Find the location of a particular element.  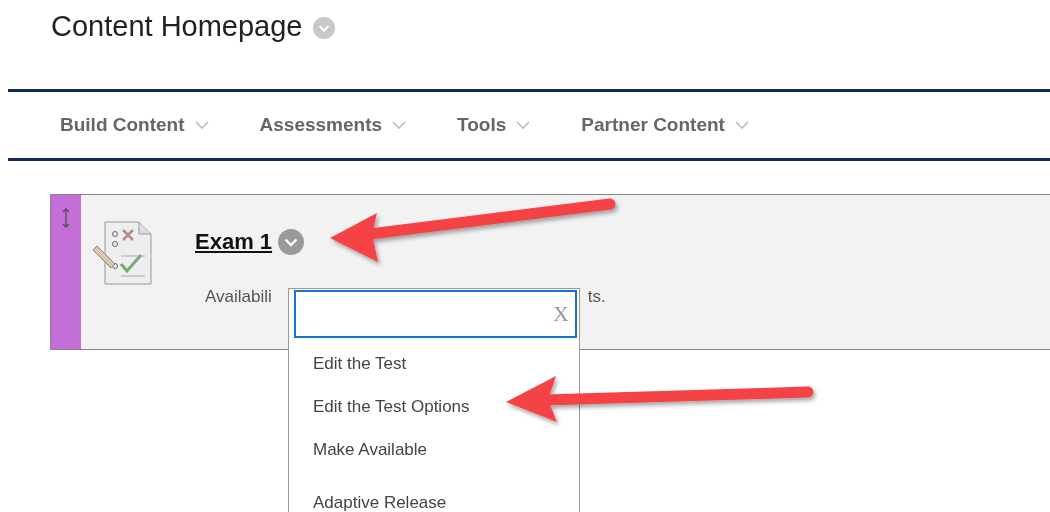

nav-menu-button: Assessments is located at coordinates (333, 125).